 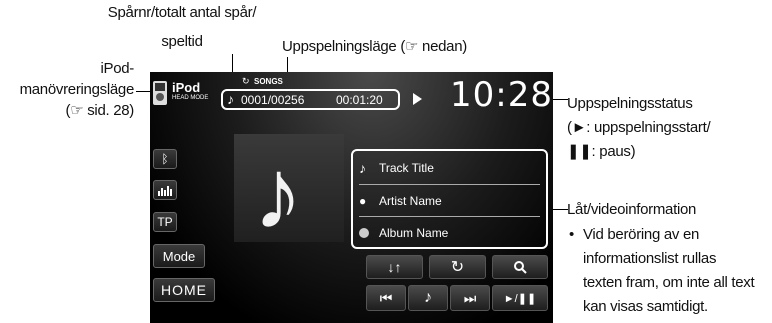 I want to click on info-row-artist: ● Artist Name, so click(x=449, y=201).